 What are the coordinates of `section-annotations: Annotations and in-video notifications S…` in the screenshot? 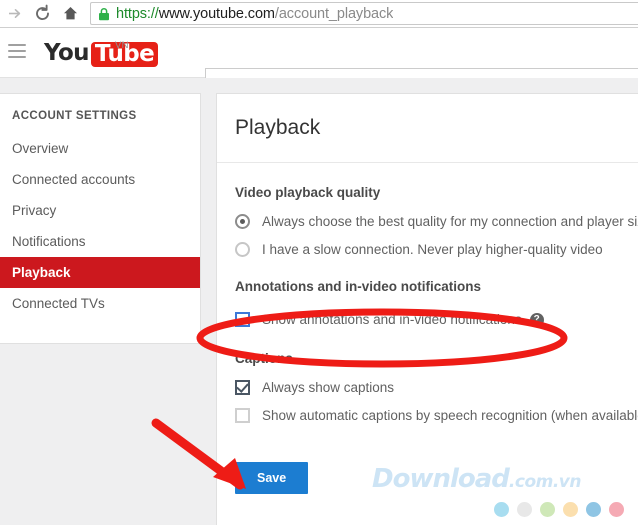 It's located at (427, 303).